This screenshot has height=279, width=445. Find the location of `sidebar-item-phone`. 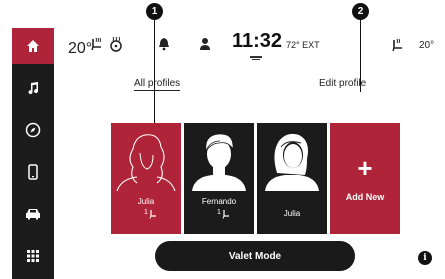

sidebar-item-phone is located at coordinates (33, 172).